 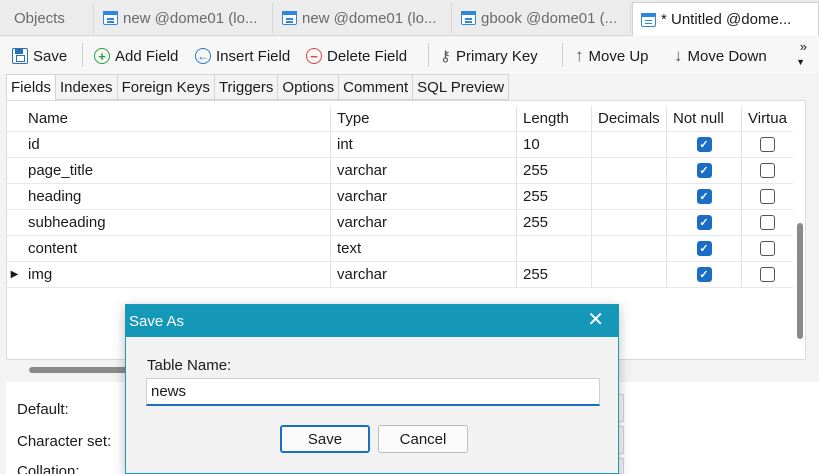 I want to click on add-field-button: + Add Field, so click(x=136, y=56).